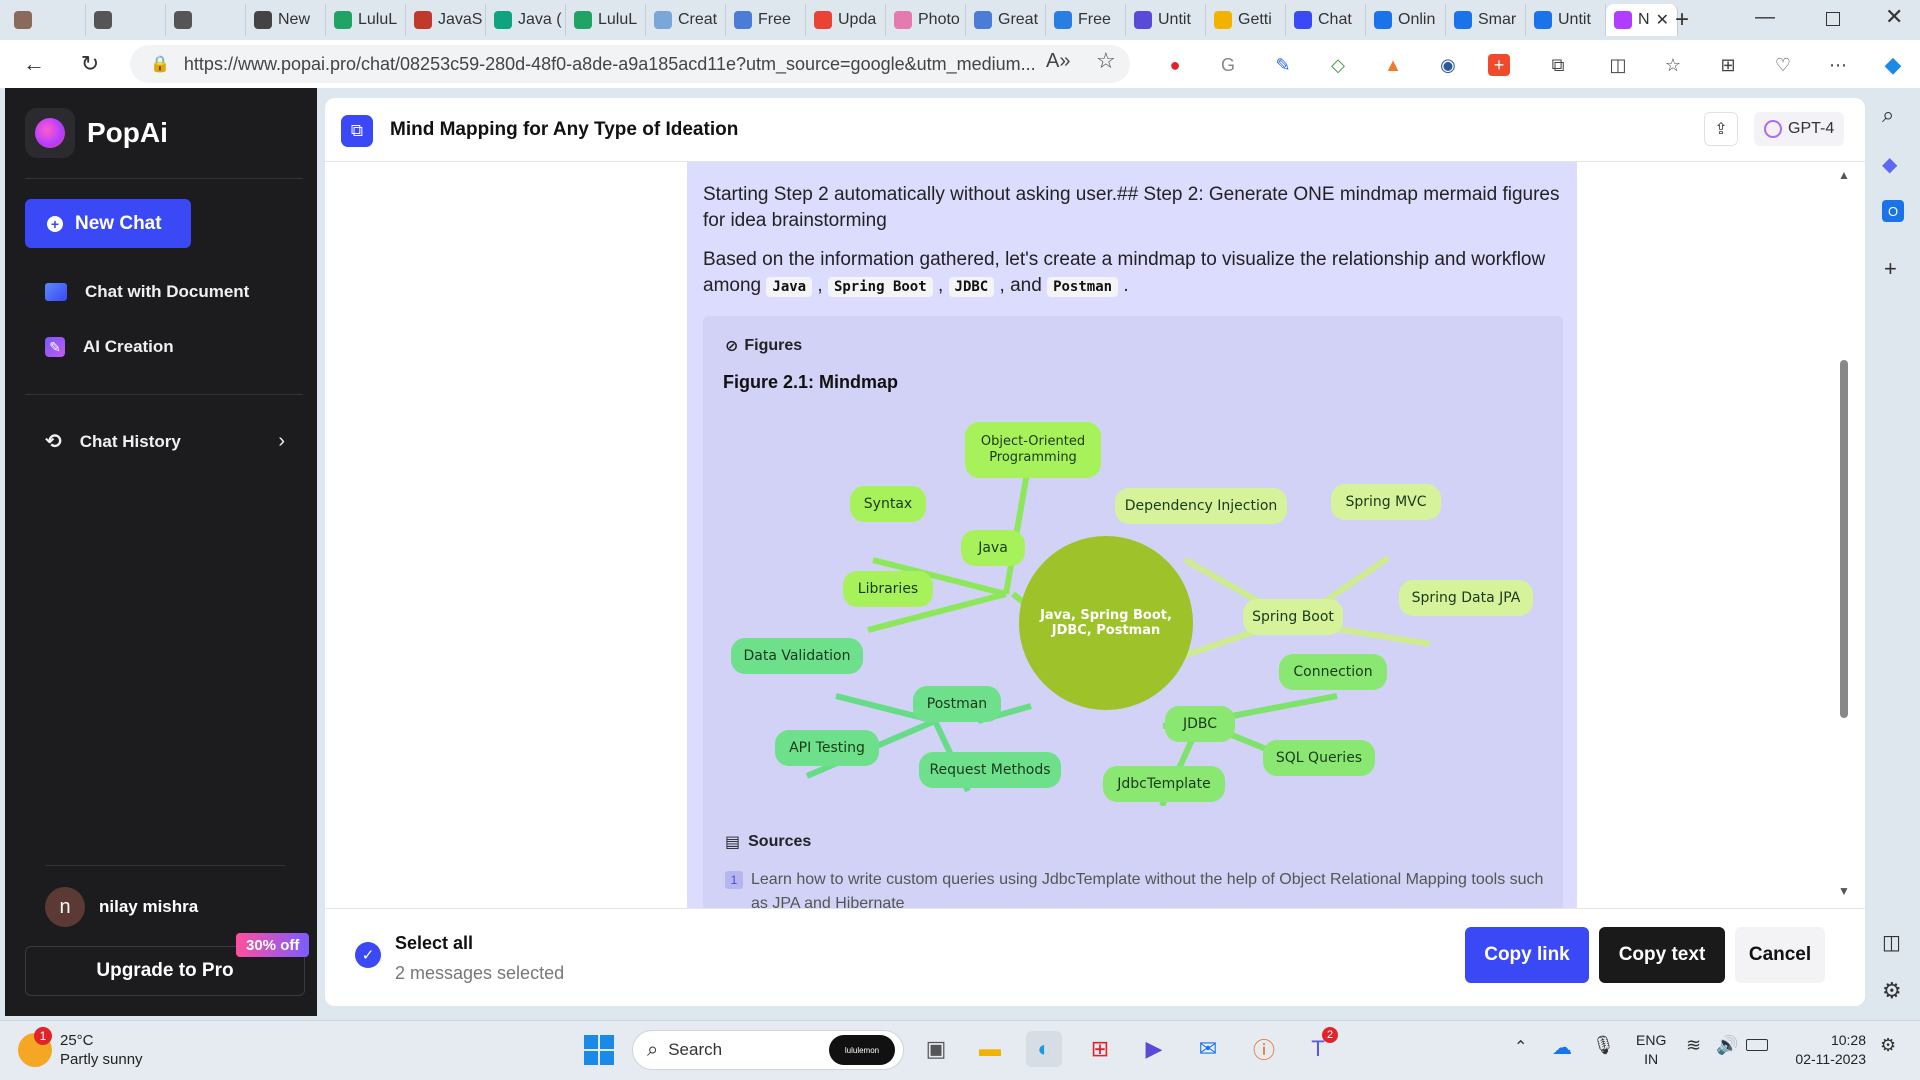  I want to click on extension-screen-icon: ◉, so click(1448, 65).